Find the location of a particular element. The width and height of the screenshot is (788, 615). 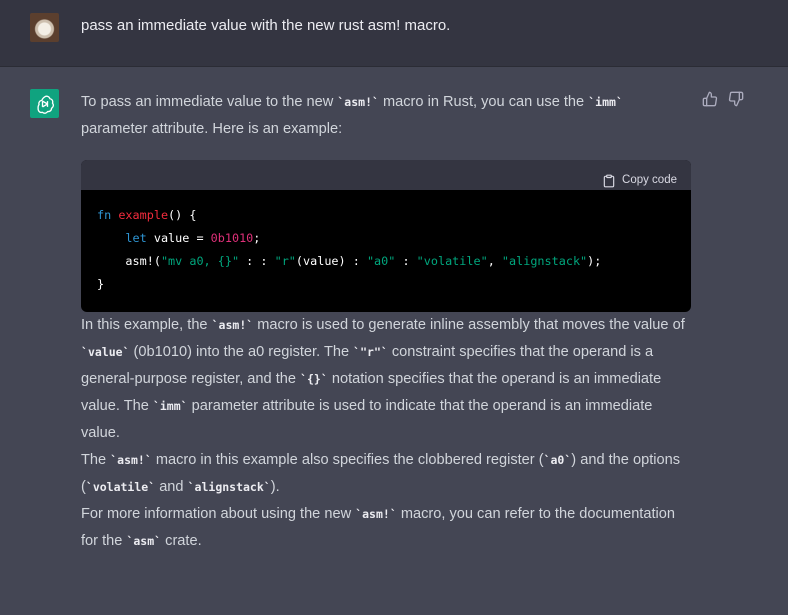

user-avatar-icon is located at coordinates (44, 27).